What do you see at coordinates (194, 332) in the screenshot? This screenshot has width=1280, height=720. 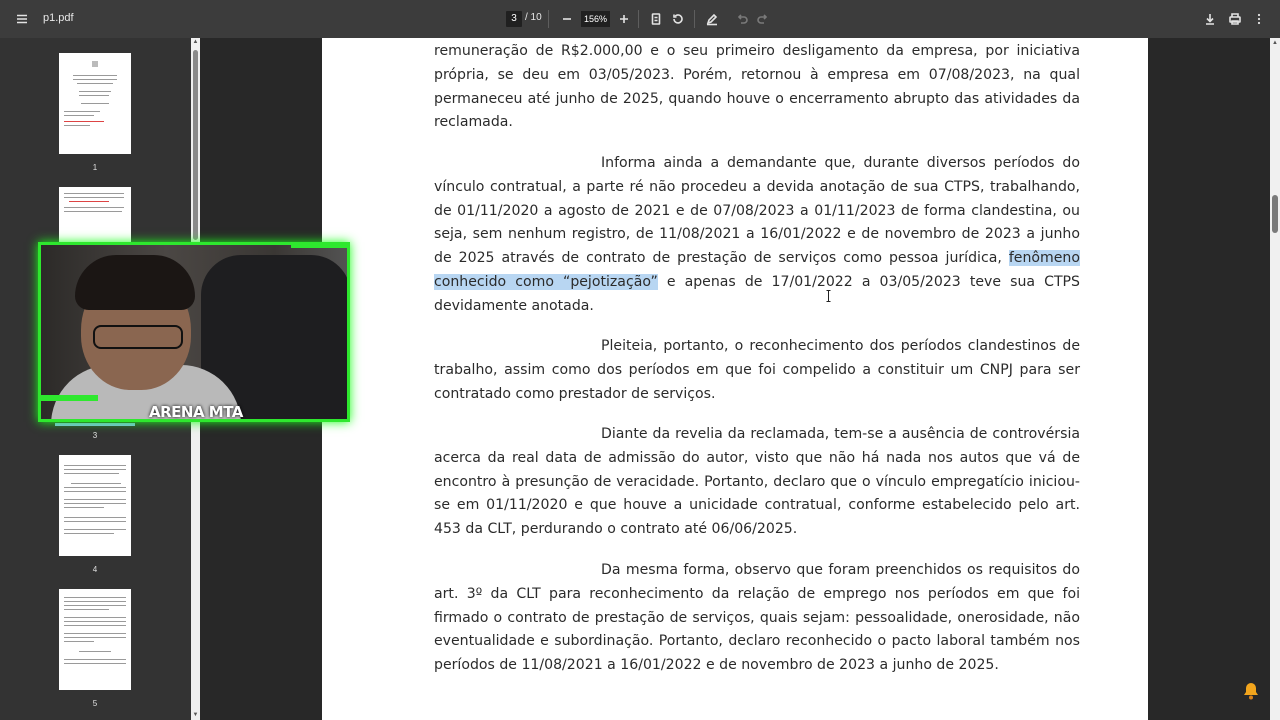 I see `webcam-overlay: ARENA MTA` at bounding box center [194, 332].